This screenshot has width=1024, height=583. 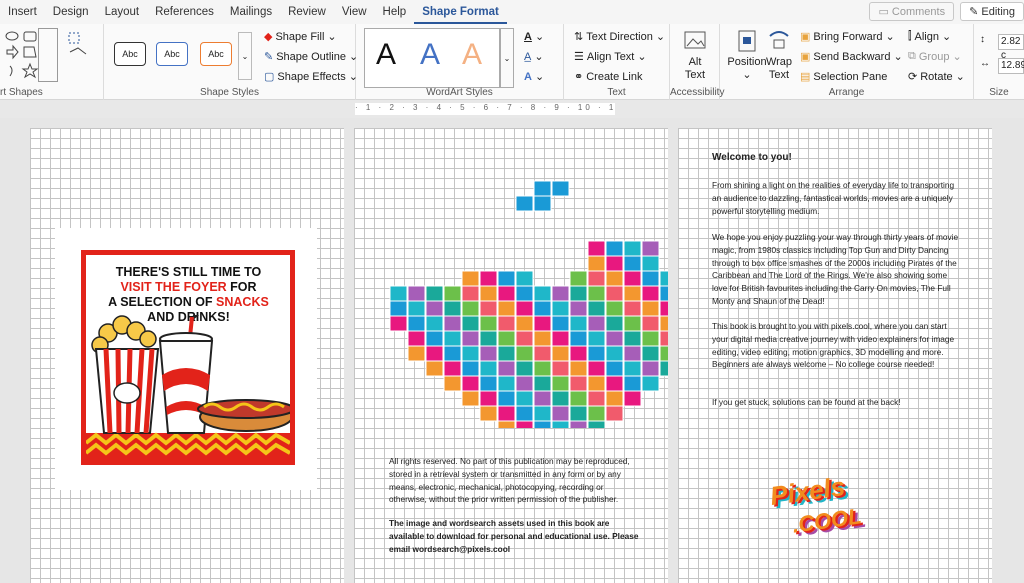 I want to click on wordart-style-1: A, so click(x=386, y=55).